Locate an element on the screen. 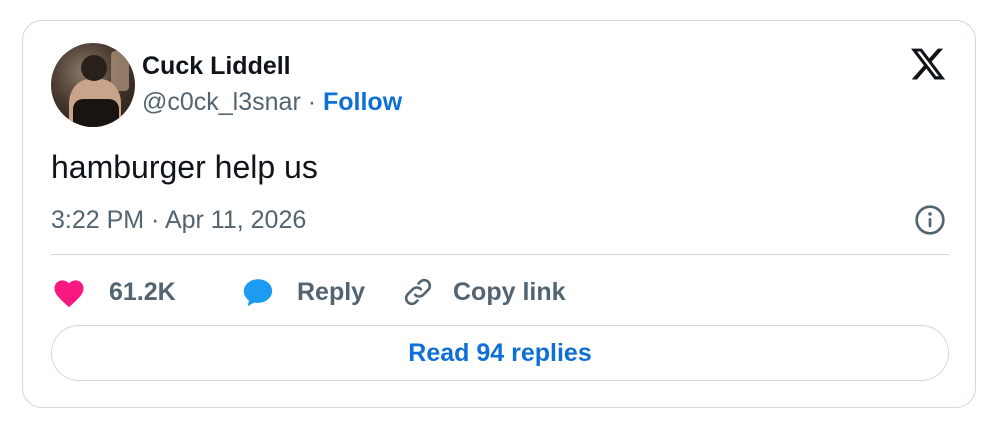 This screenshot has height=443, width=990. author-handle-row: @c0ck_l3snar · Follow is located at coordinates (272, 102).